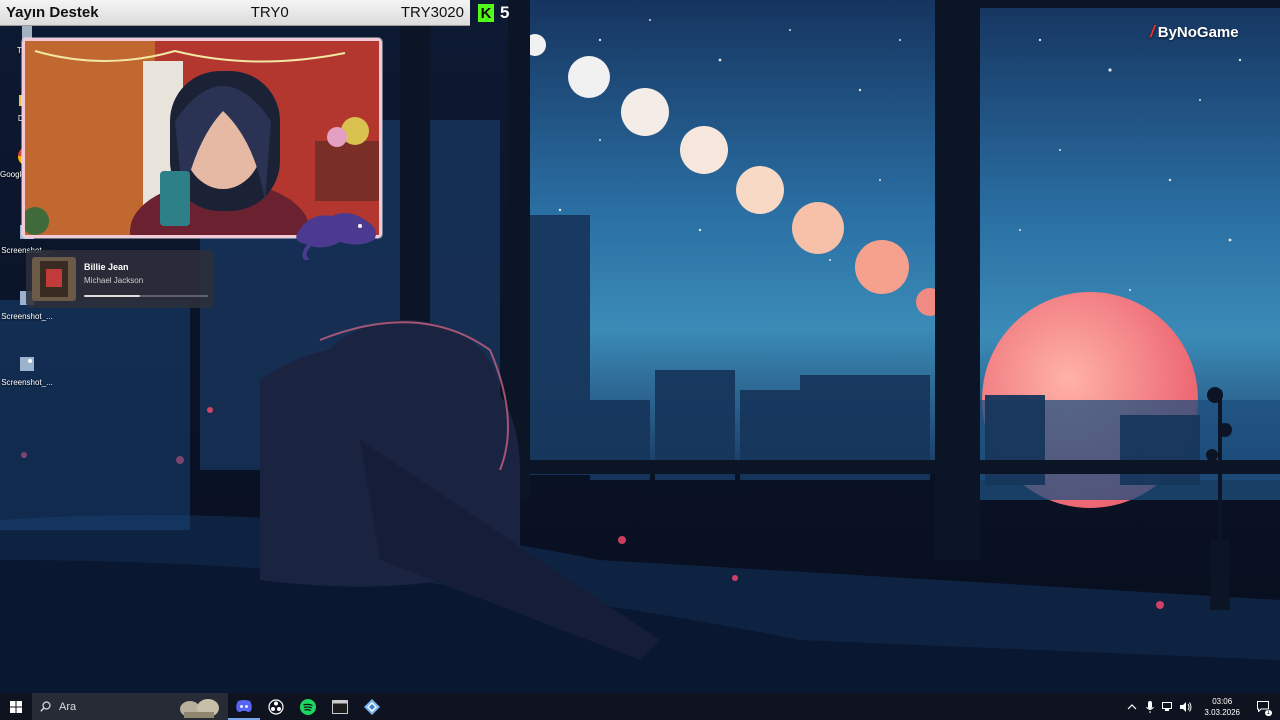  What do you see at coordinates (68, 706) in the screenshot?
I see `search-placeholder: Ara` at bounding box center [68, 706].